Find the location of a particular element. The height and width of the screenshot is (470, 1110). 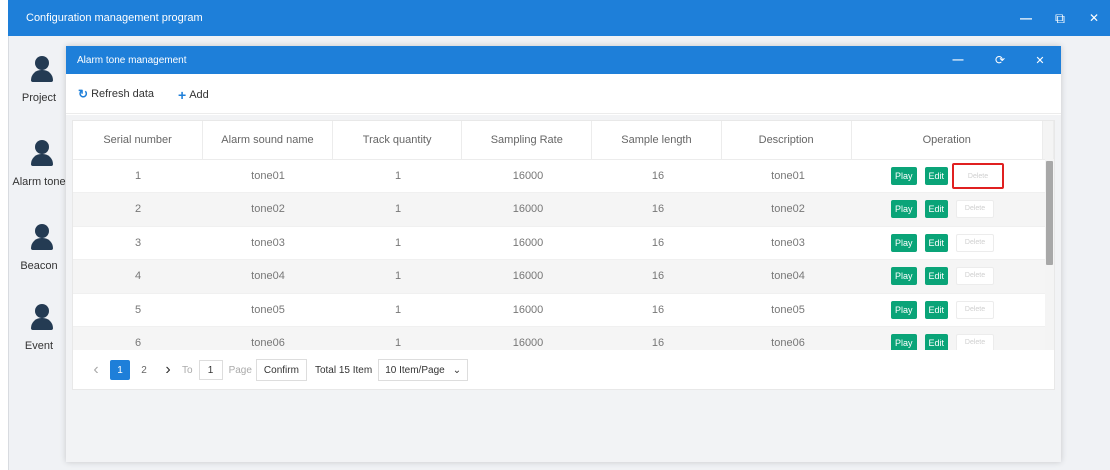

cell-description: tone06 is located at coordinates (788, 338).